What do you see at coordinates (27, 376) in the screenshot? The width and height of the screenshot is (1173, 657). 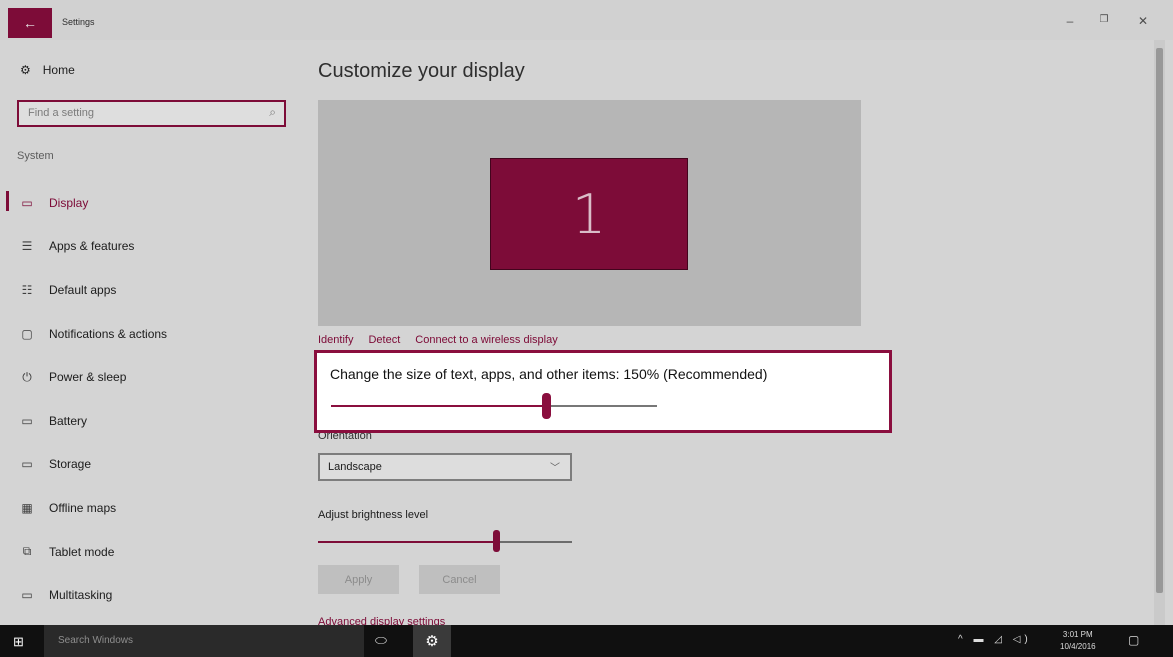 I see `power-icon: ⏻` at bounding box center [27, 376].